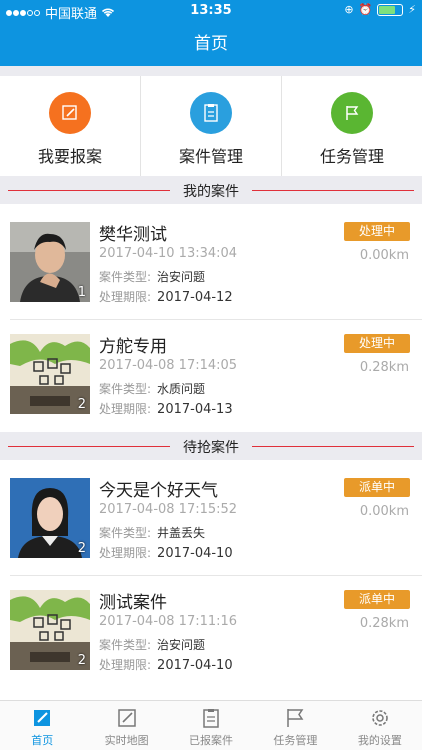 The image size is (422, 750). What do you see at coordinates (390, 9) in the screenshot?
I see `battery-icon` at bounding box center [390, 9].